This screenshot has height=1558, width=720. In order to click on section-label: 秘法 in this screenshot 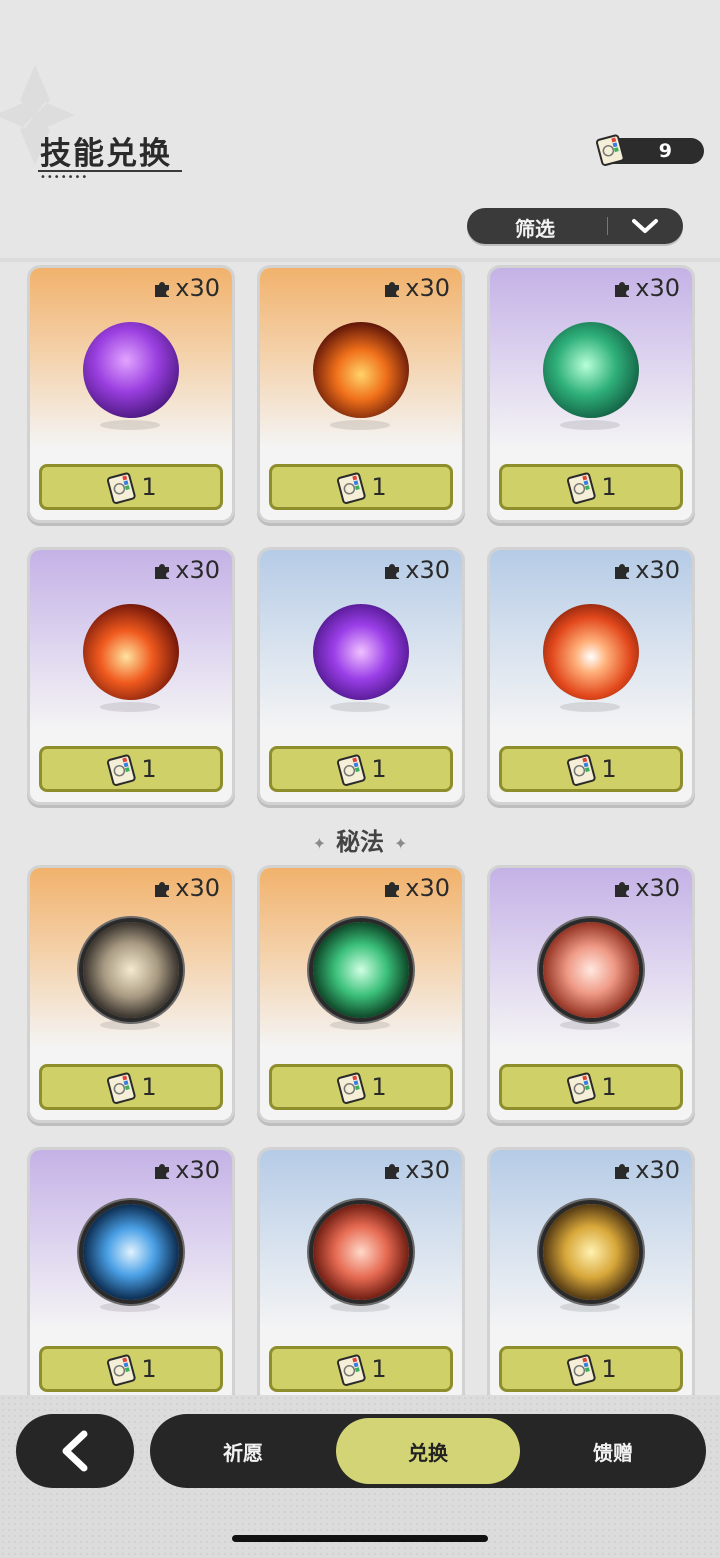, I will do `click(360, 842)`.